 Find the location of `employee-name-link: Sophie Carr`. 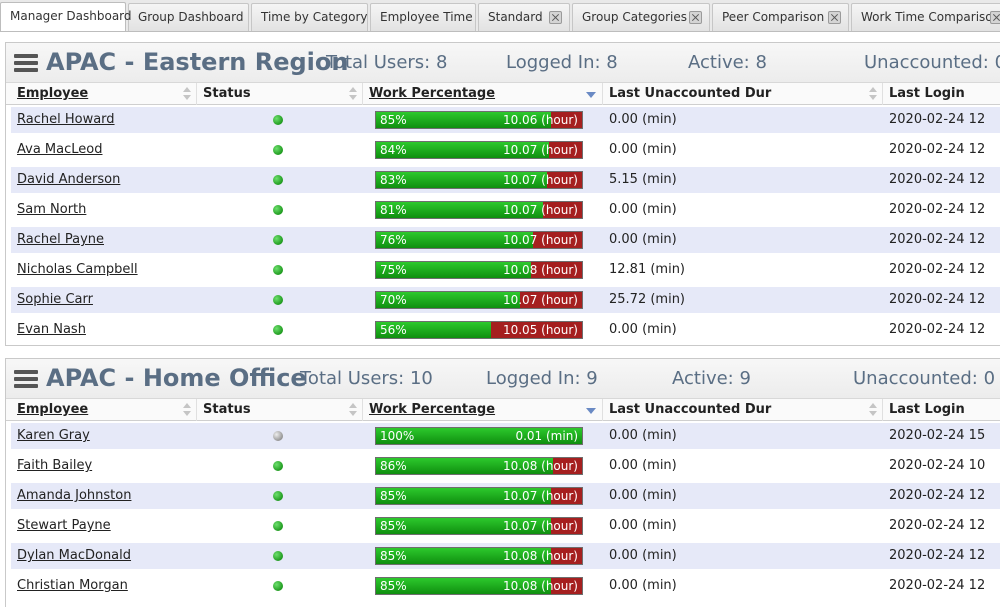

employee-name-link: Sophie Carr is located at coordinates (104, 300).